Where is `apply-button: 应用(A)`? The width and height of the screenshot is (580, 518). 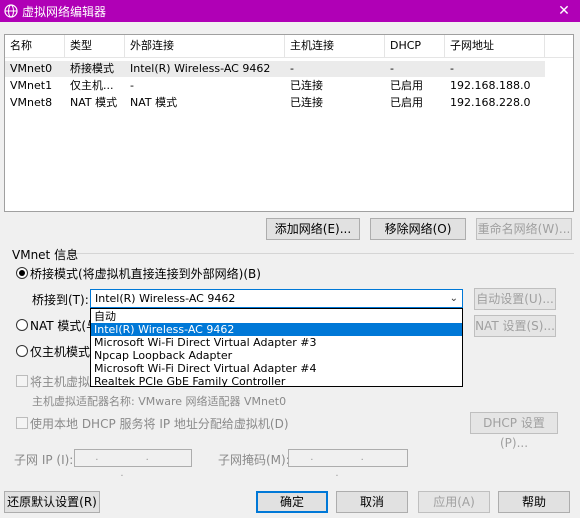
apply-button: 应用(A) is located at coordinates (454, 502).